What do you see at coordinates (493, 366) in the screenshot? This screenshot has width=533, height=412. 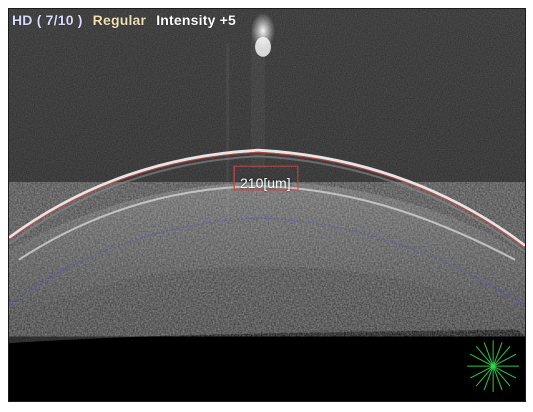 I see `radial-green-compass-icon` at bounding box center [493, 366].